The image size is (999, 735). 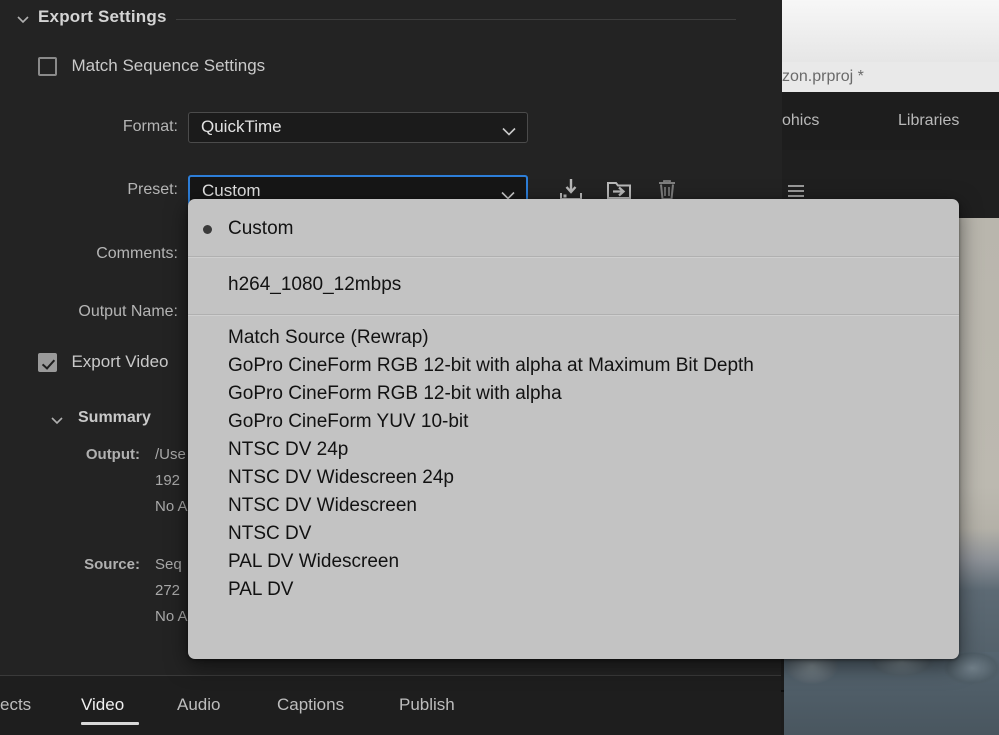 I want to click on tab-effects: ects, so click(x=15, y=705).